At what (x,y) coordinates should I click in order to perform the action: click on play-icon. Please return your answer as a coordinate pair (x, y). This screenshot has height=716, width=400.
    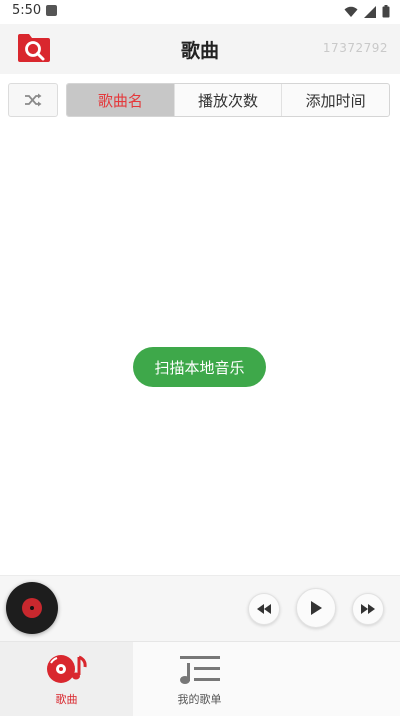
    Looking at the image, I should click on (316, 608).